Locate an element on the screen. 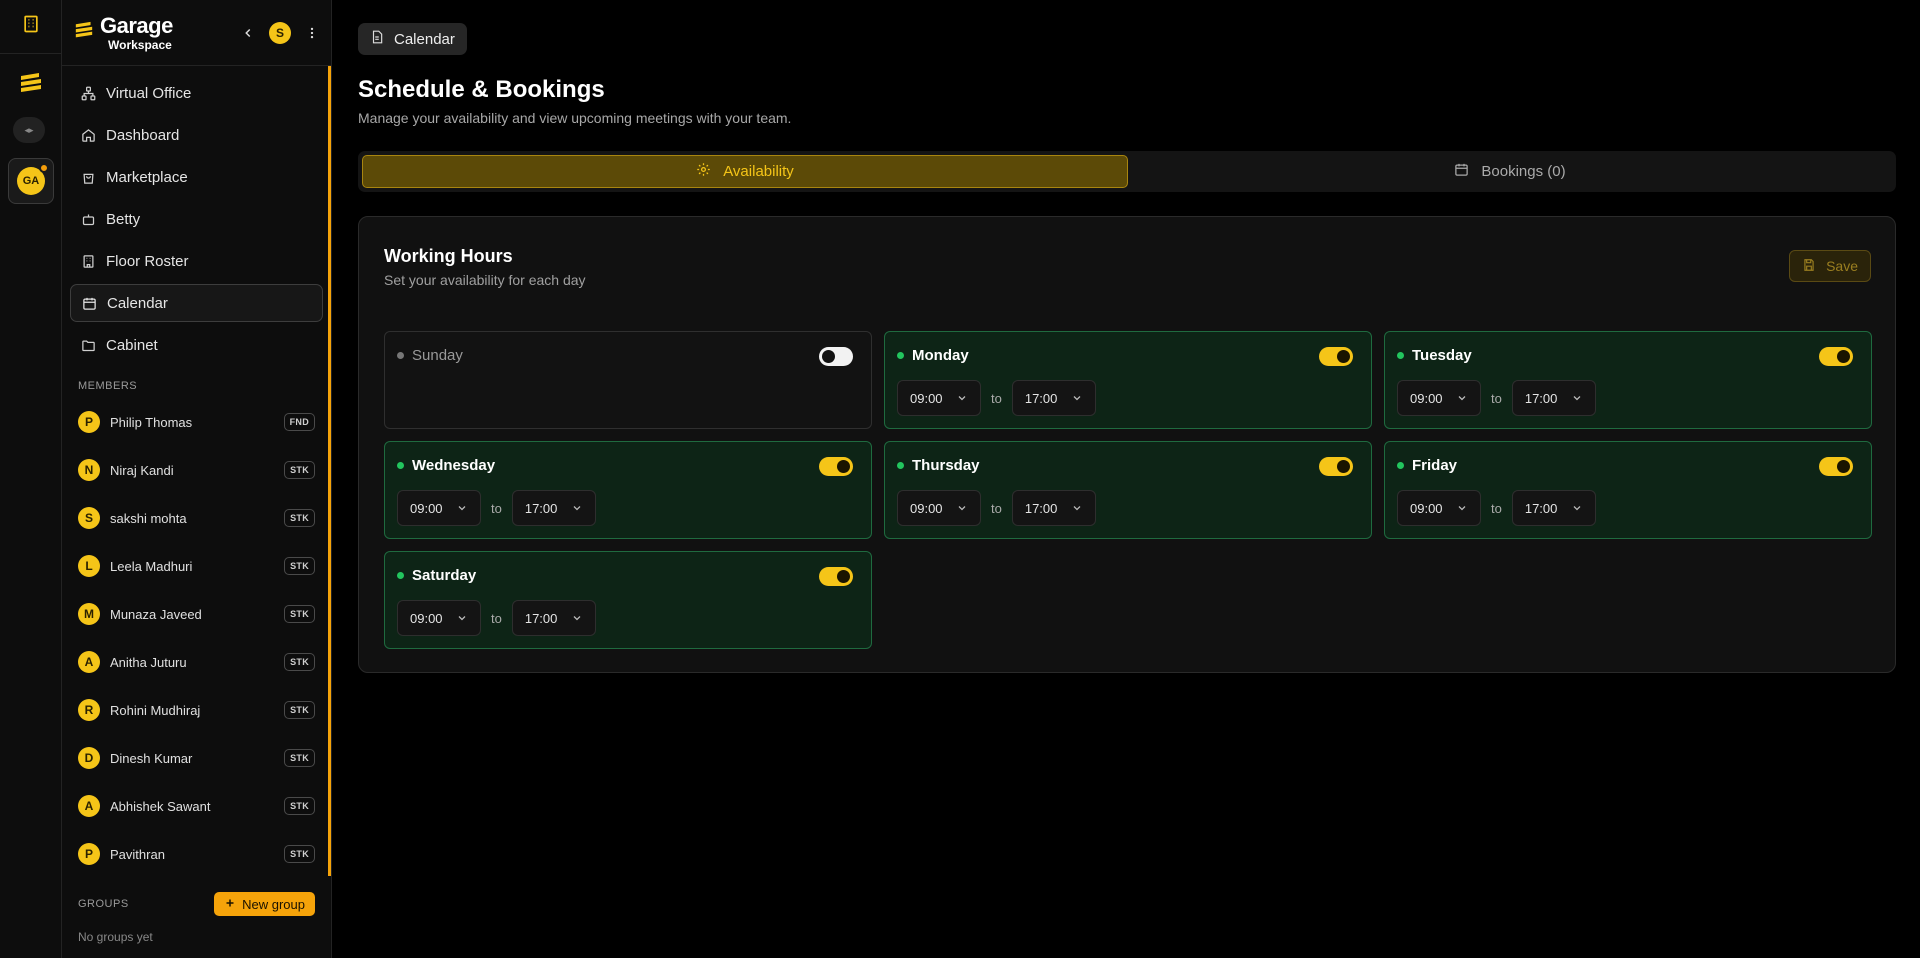 Image resolution: width=1920 pixels, height=958 pixels. day-name: Friday is located at coordinates (1435, 465).